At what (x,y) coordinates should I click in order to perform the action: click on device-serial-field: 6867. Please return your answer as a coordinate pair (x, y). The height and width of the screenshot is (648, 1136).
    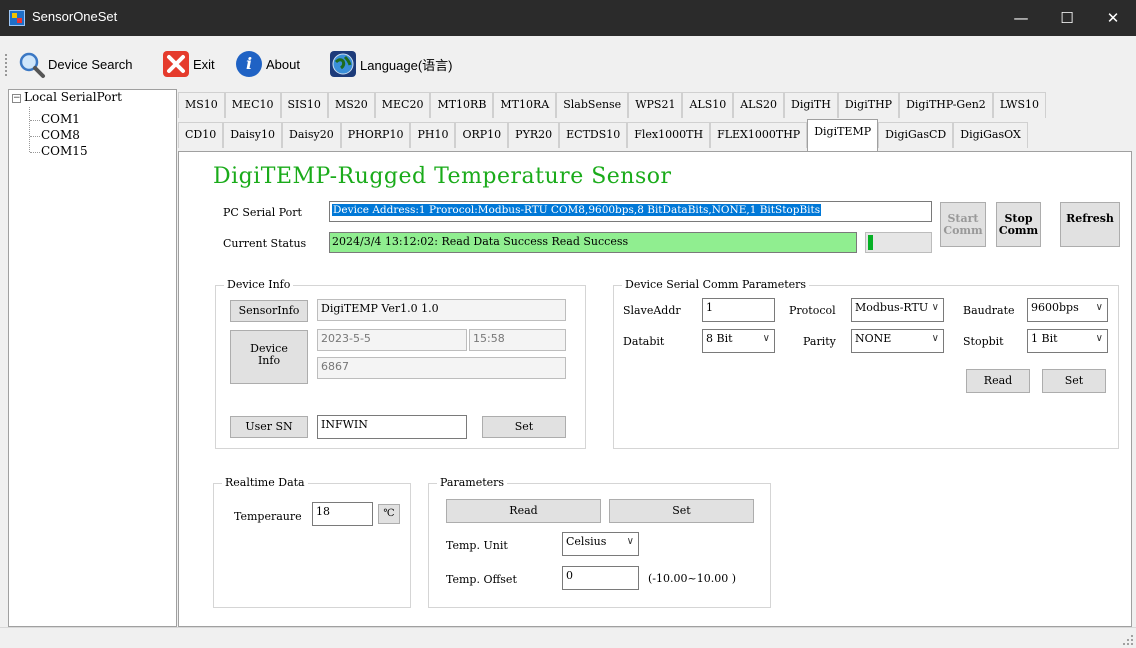
    Looking at the image, I should click on (441, 368).